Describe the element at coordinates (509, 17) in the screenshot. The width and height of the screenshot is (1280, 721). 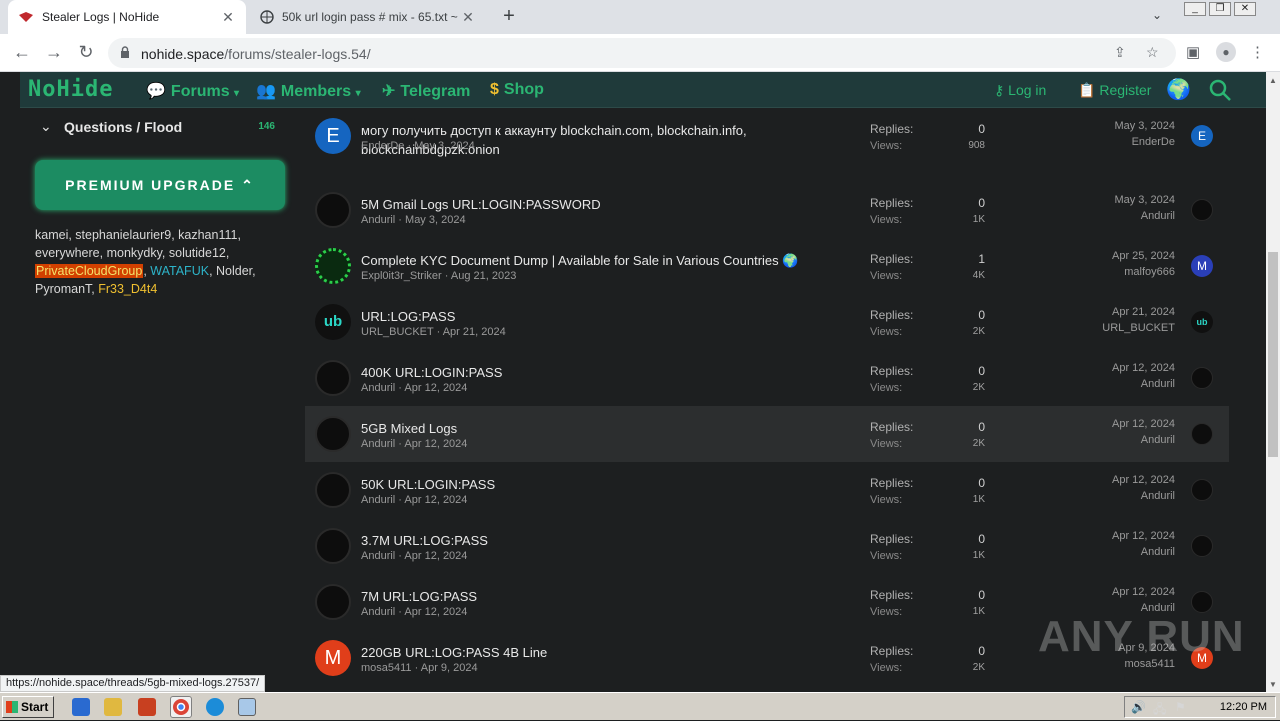
I see `new-tab-button: +` at that location.